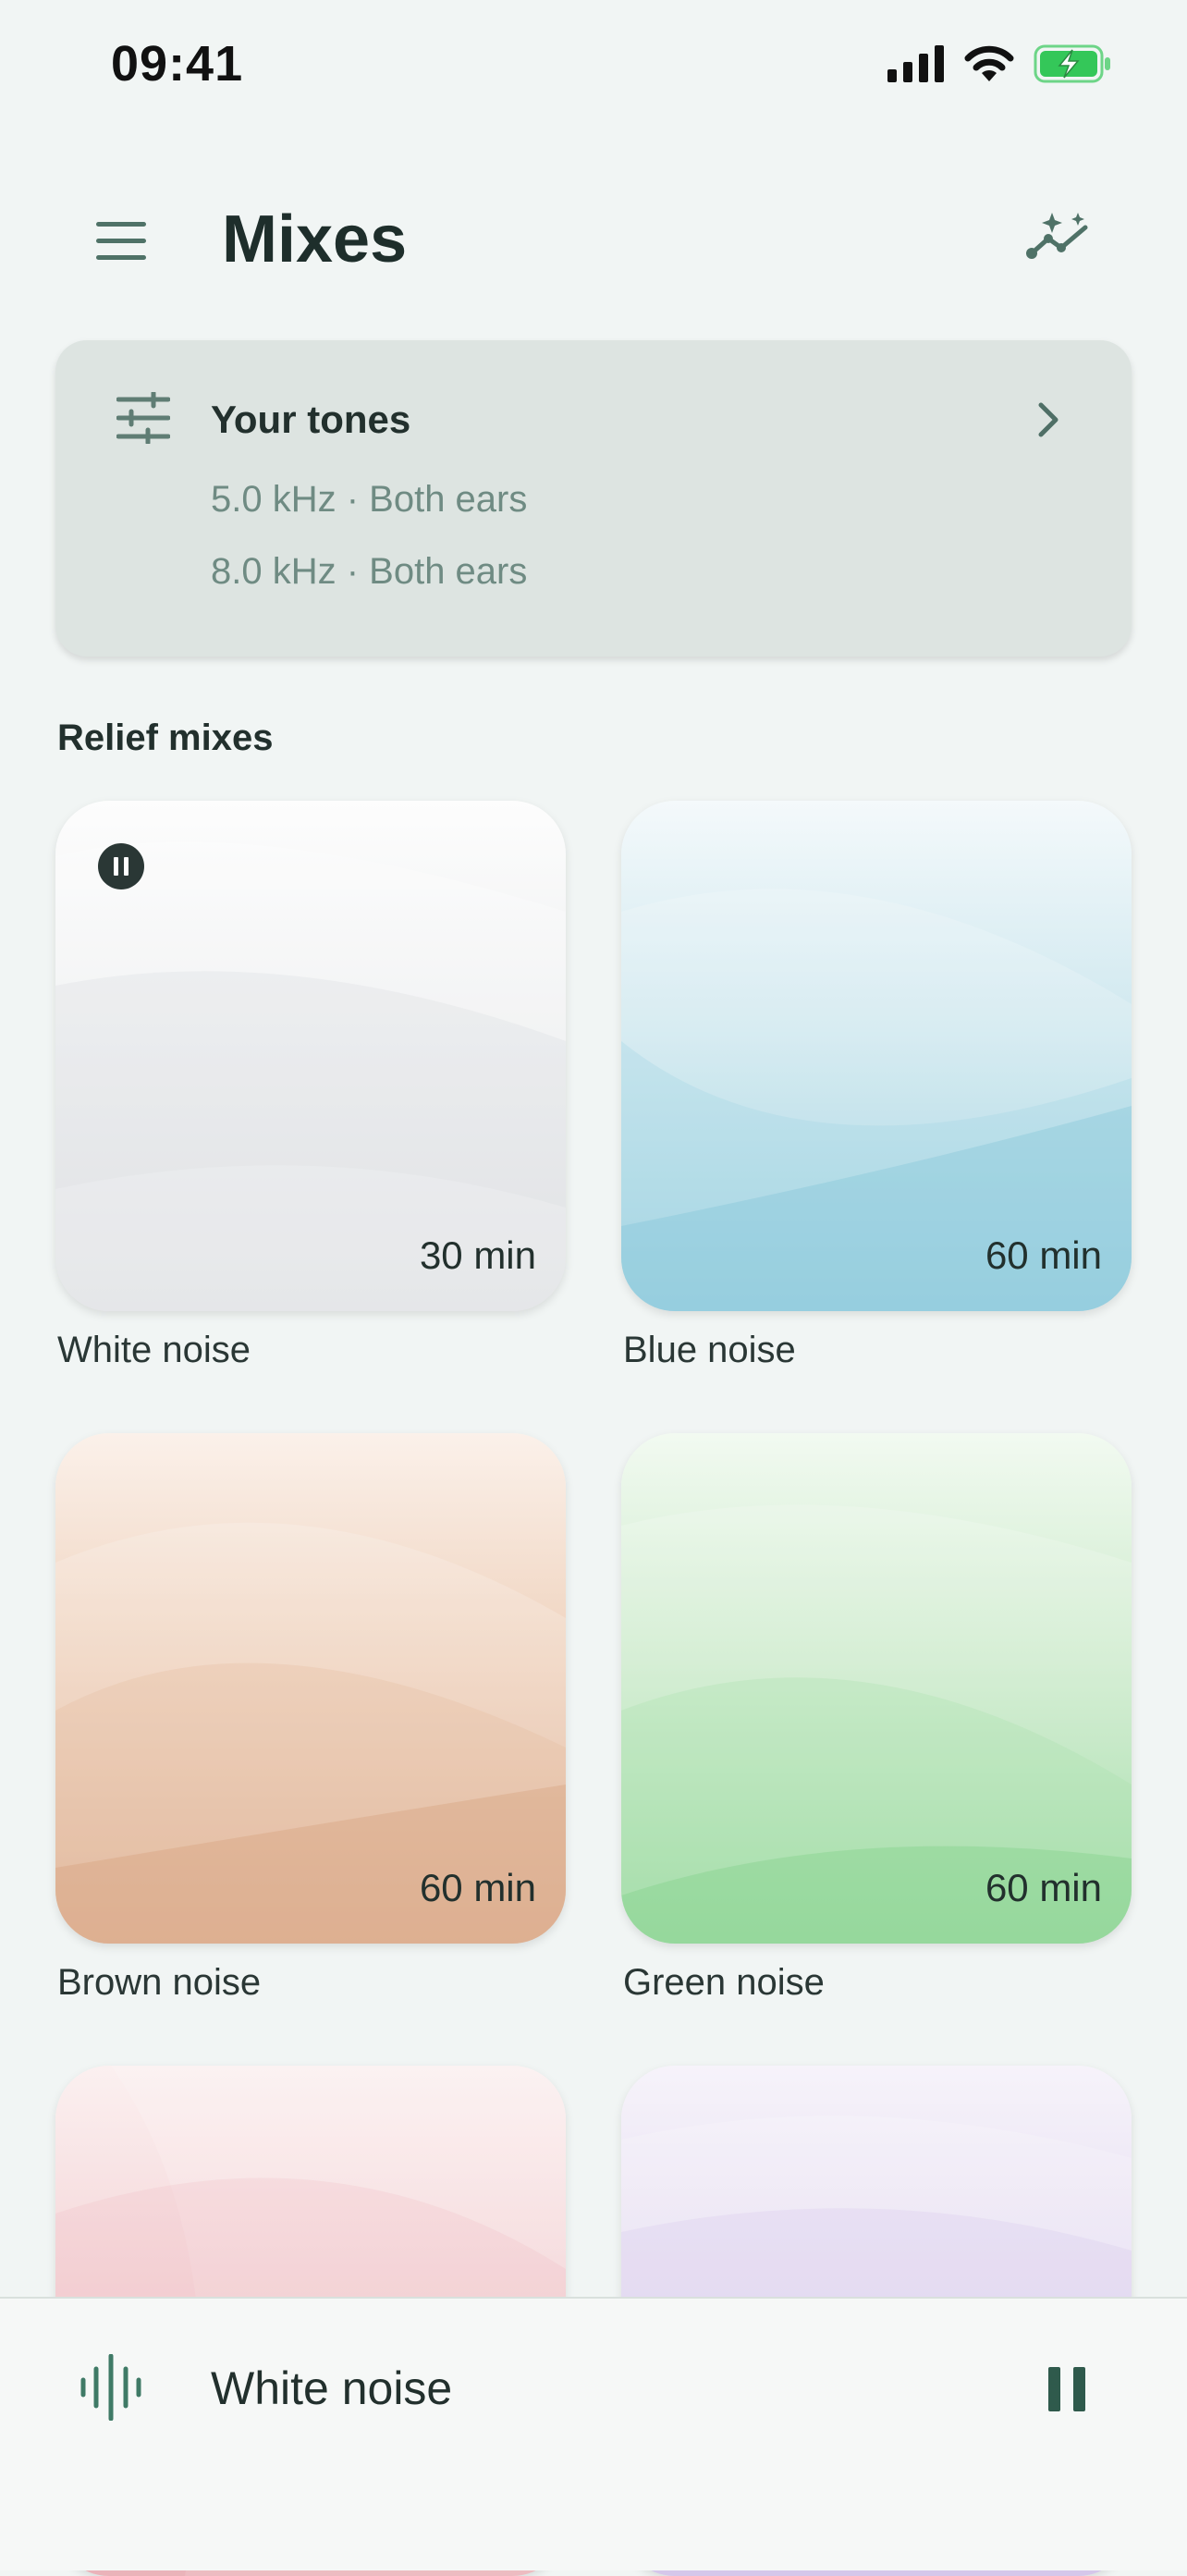 Image resolution: width=1187 pixels, height=2576 pixels. What do you see at coordinates (310, 1056) in the screenshot?
I see `mix-card-white-noise: 30 min` at bounding box center [310, 1056].